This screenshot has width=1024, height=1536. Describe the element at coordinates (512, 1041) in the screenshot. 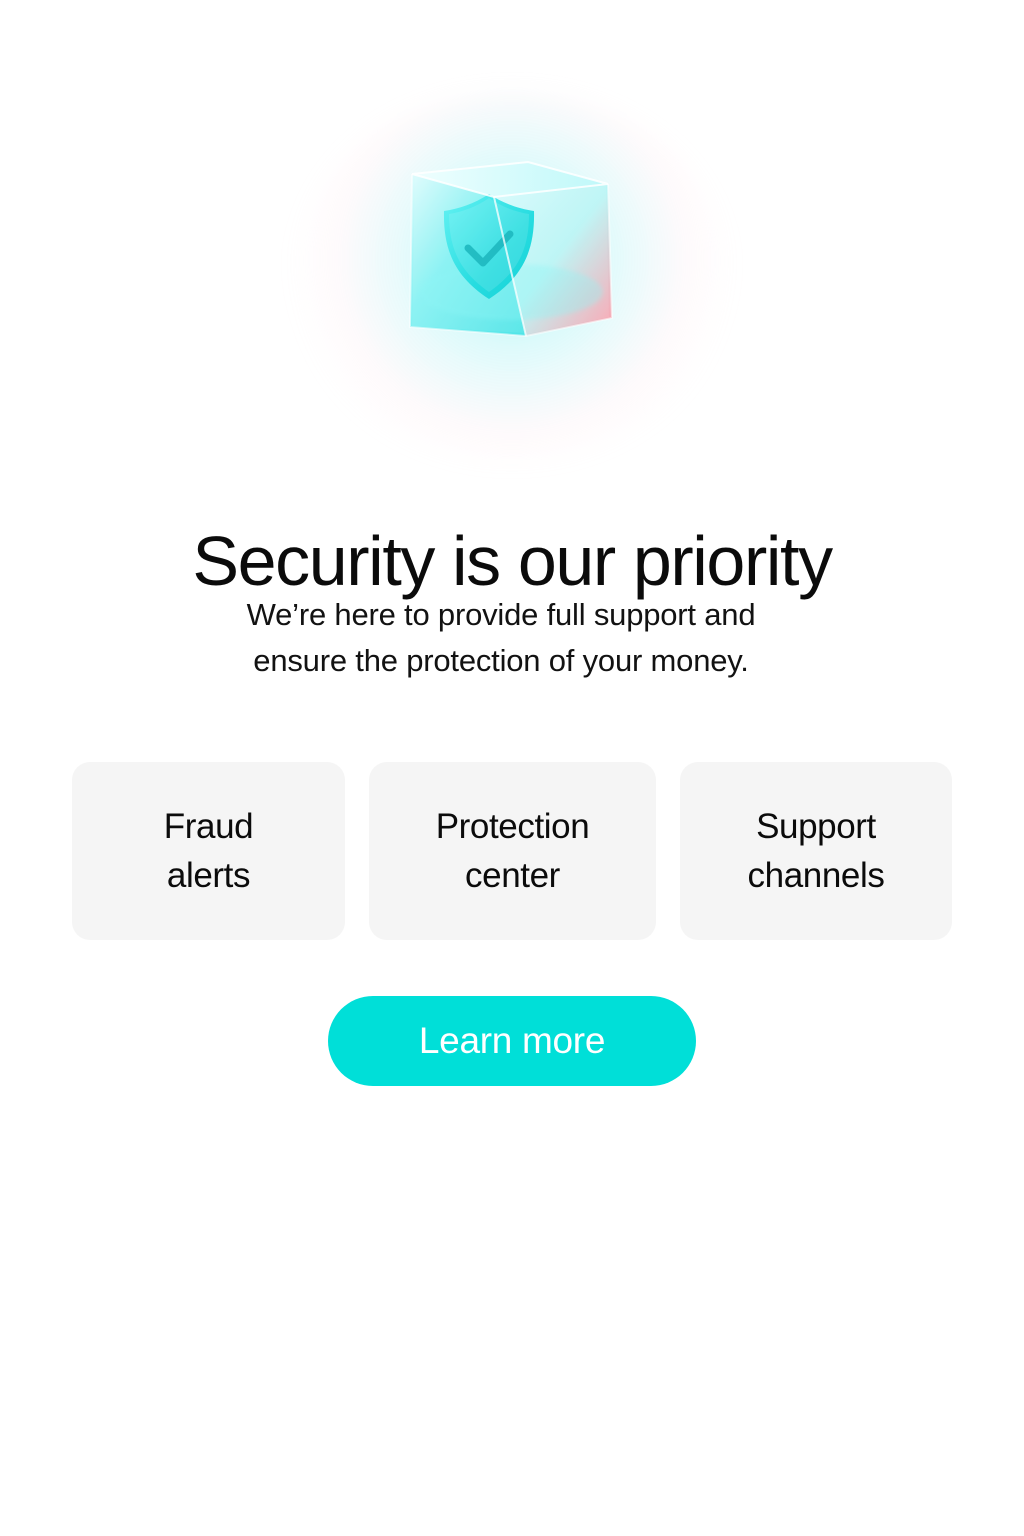

I see `learn-more-button: Learn more` at that location.